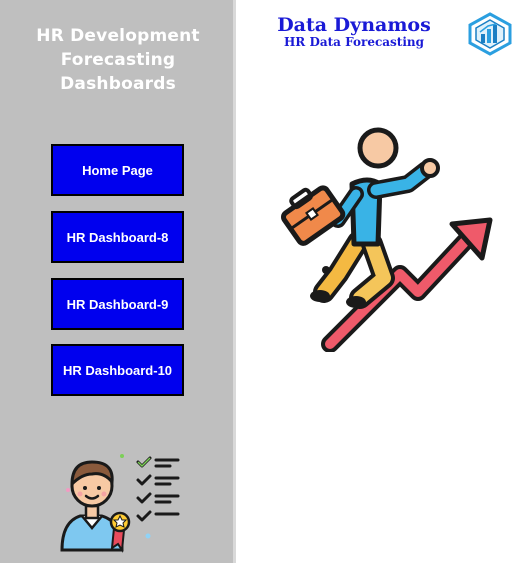 Image resolution: width=527 pixels, height=563 pixels. What do you see at coordinates (354, 42) in the screenshot?
I see `brand-tagline: HR Data Forecasting` at bounding box center [354, 42].